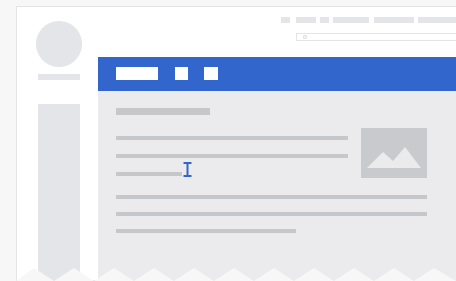  Describe the element at coordinates (376, 37) in the screenshot. I see `address-bar-placeholder` at that location.